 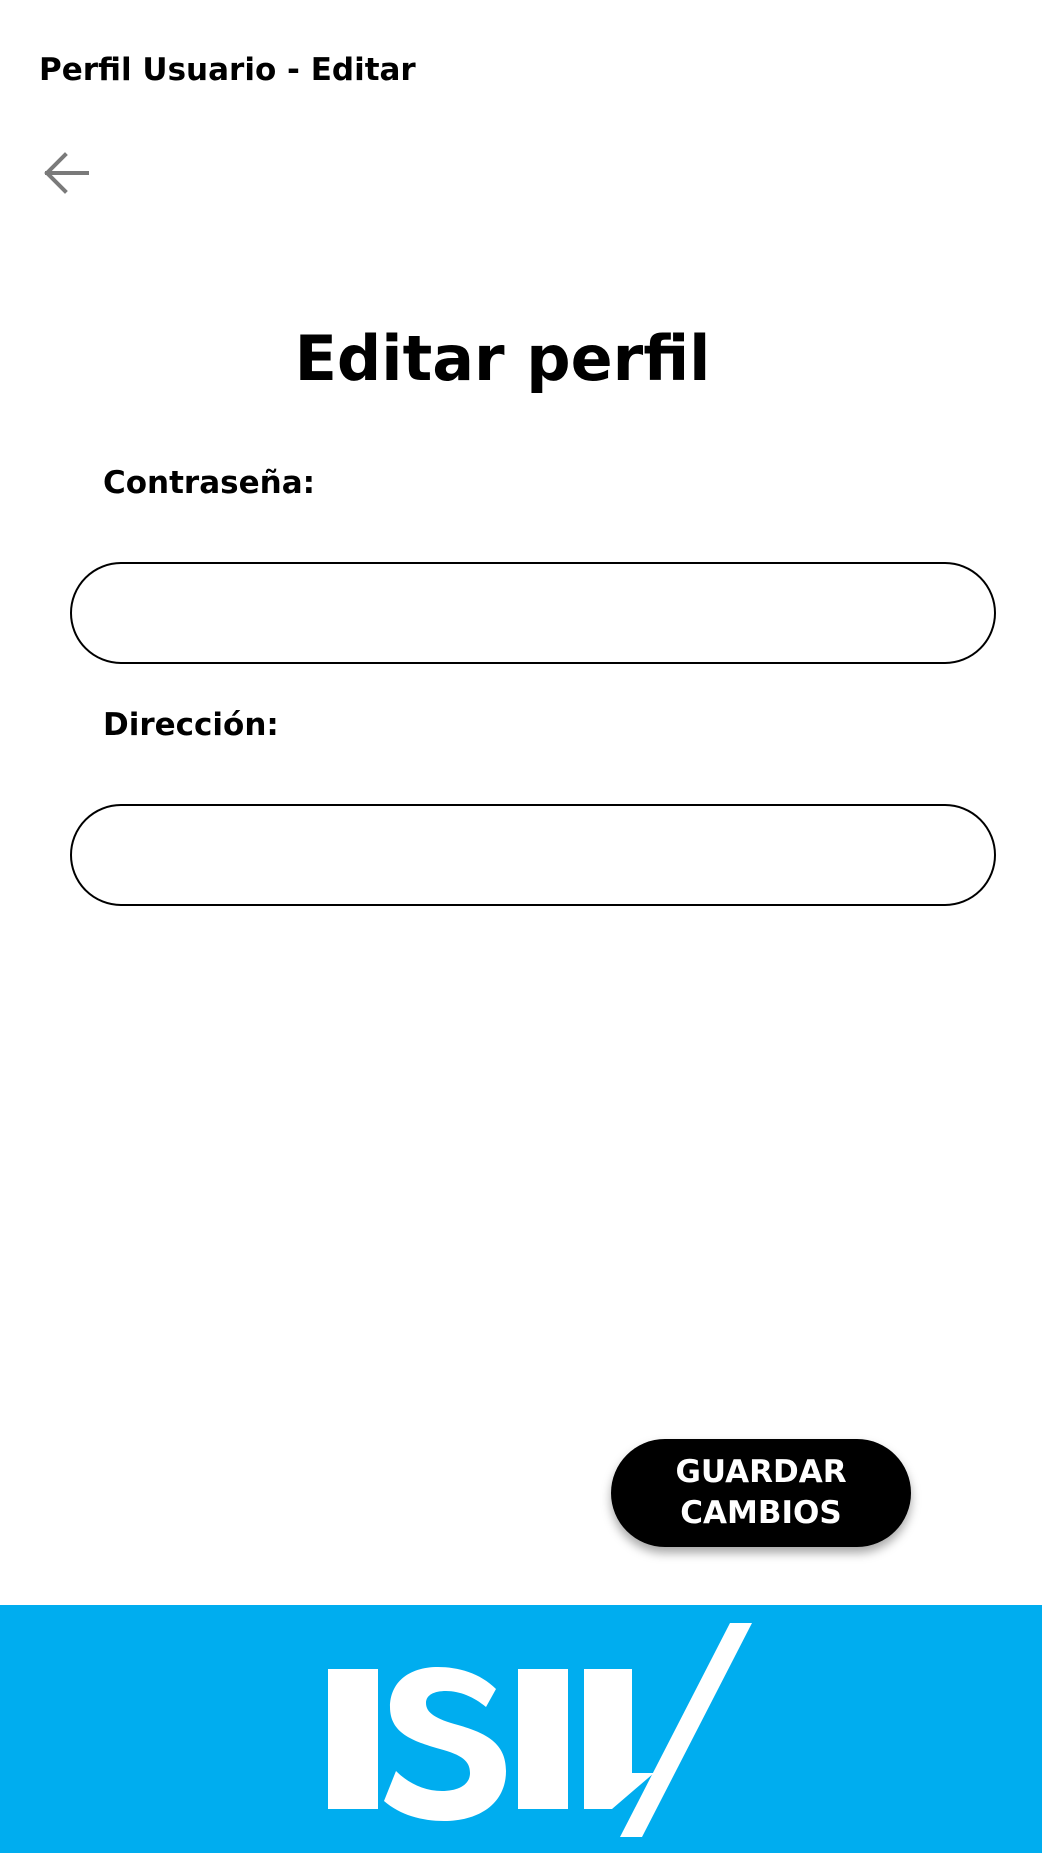 What do you see at coordinates (227, 70) in the screenshot?
I see `window-title: Perfil Usuario - Editar` at bounding box center [227, 70].